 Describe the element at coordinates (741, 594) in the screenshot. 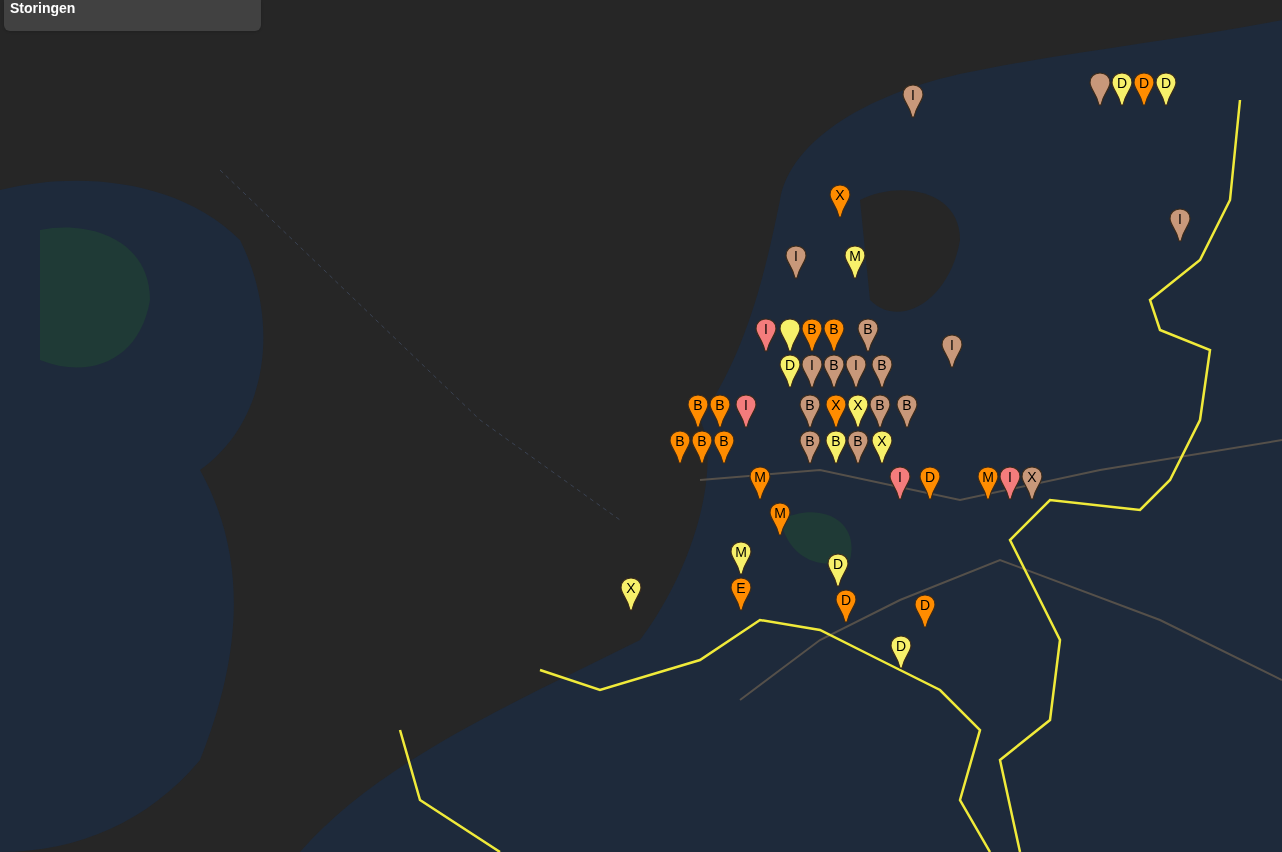

I see `map-marker: E` at that location.